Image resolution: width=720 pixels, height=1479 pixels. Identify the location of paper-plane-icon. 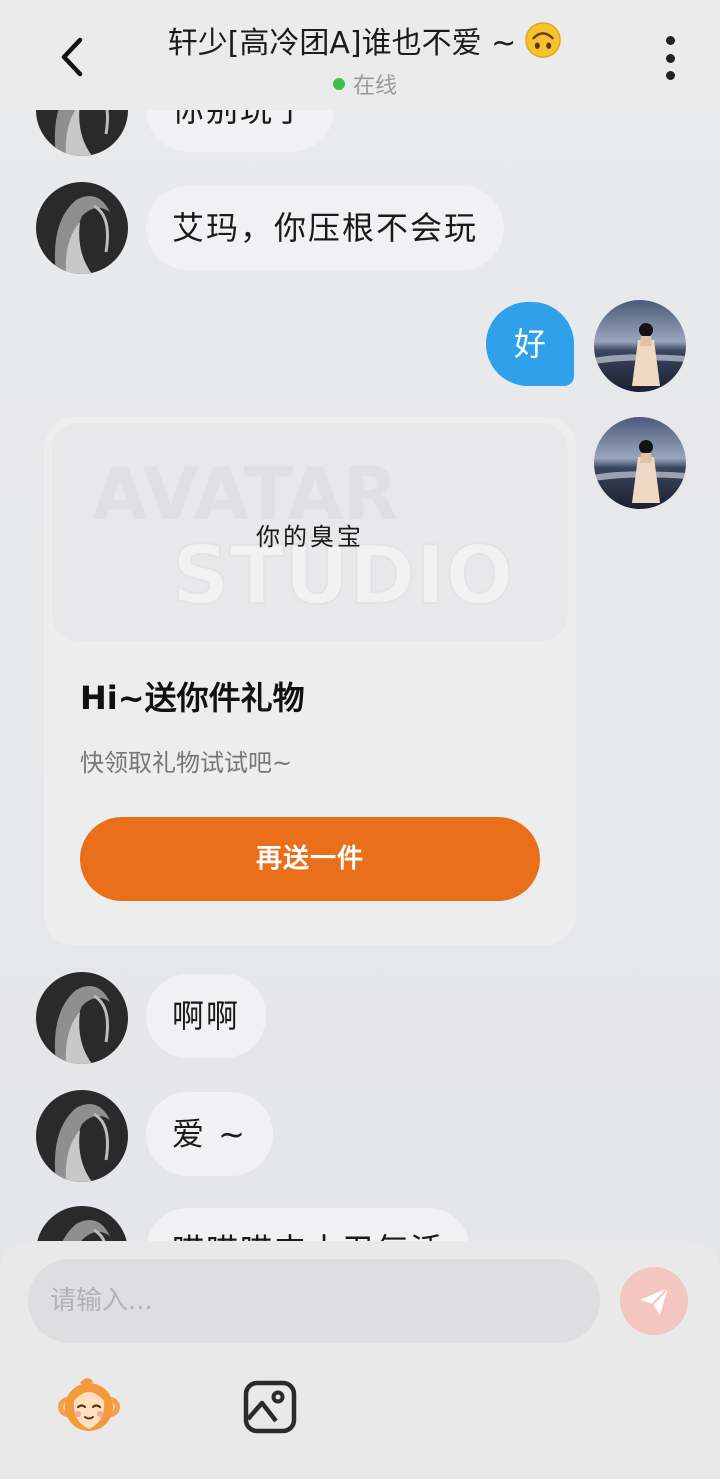
(654, 1301).